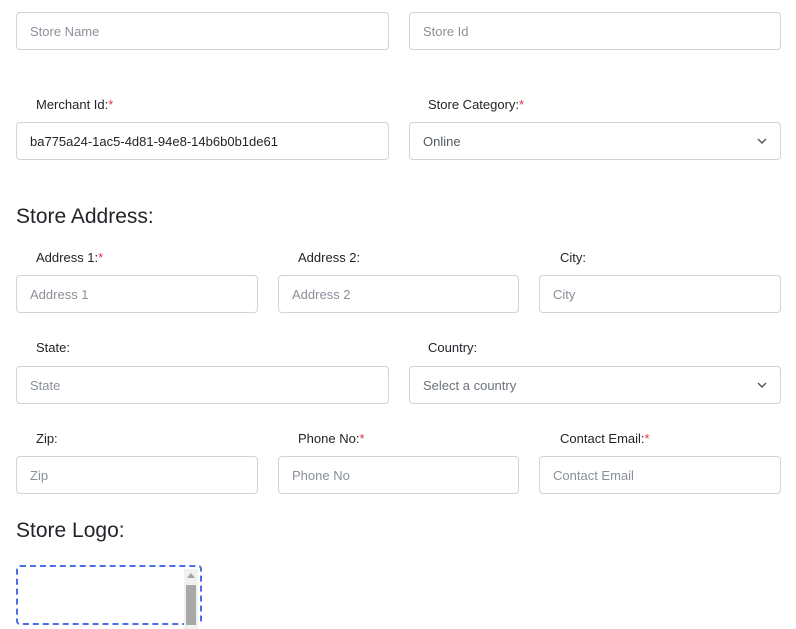 The height and width of the screenshot is (629, 796). I want to click on store-address-title: Store Address:, so click(85, 216).